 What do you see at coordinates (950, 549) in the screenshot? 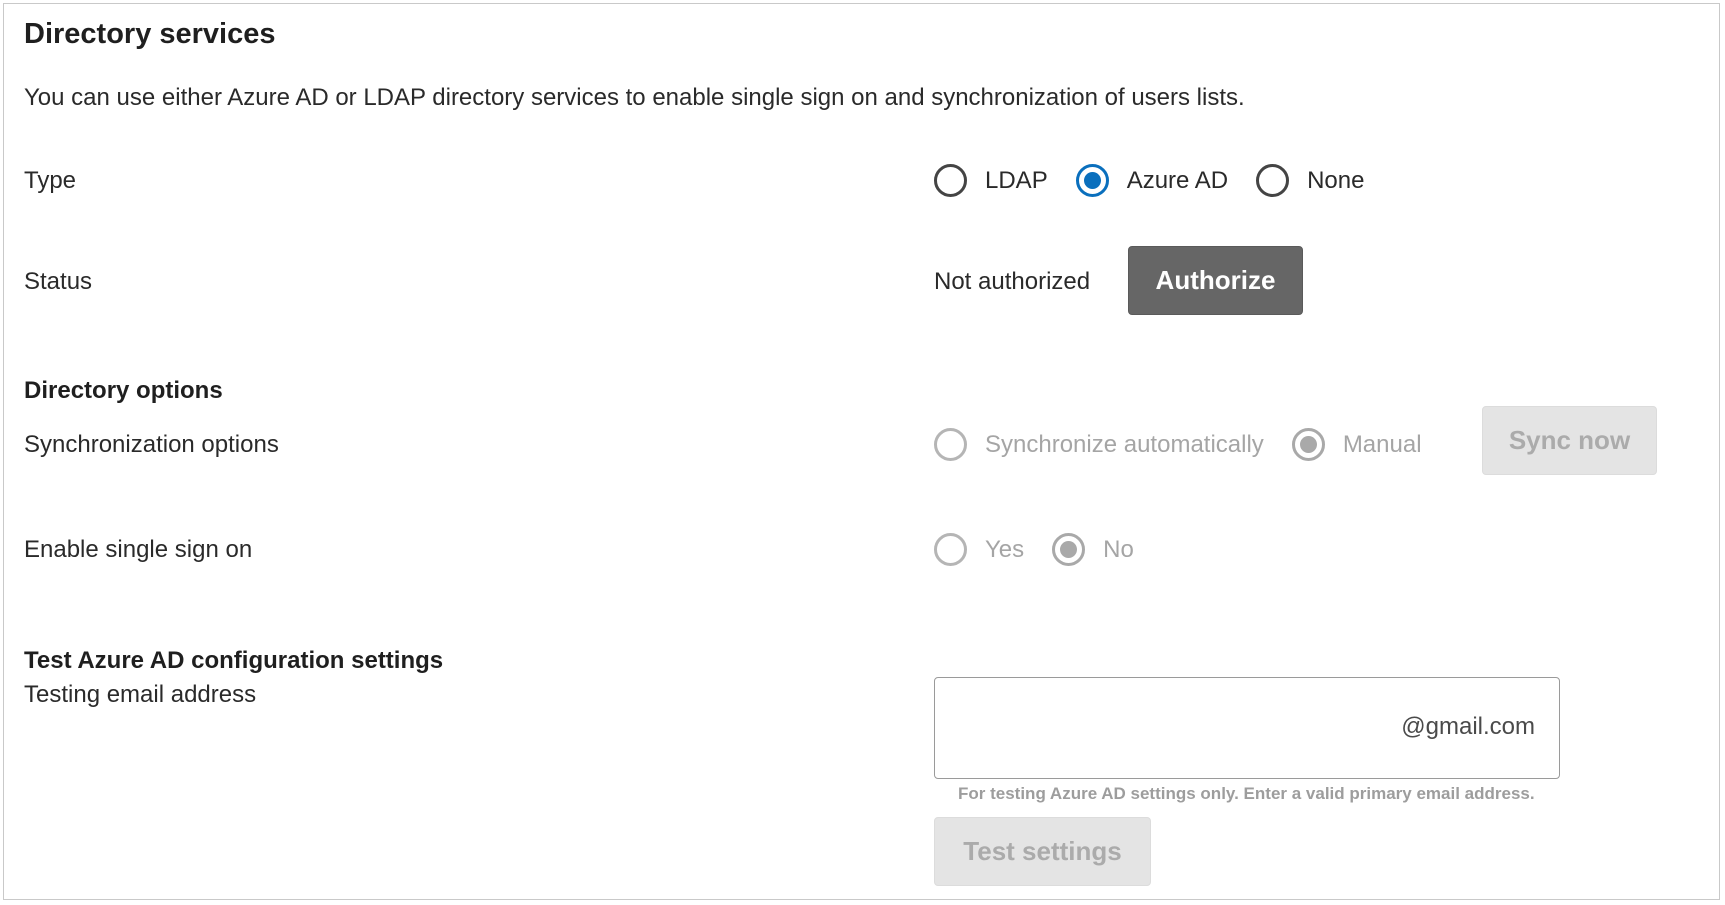
I see `radio-button-sso-yes` at bounding box center [950, 549].